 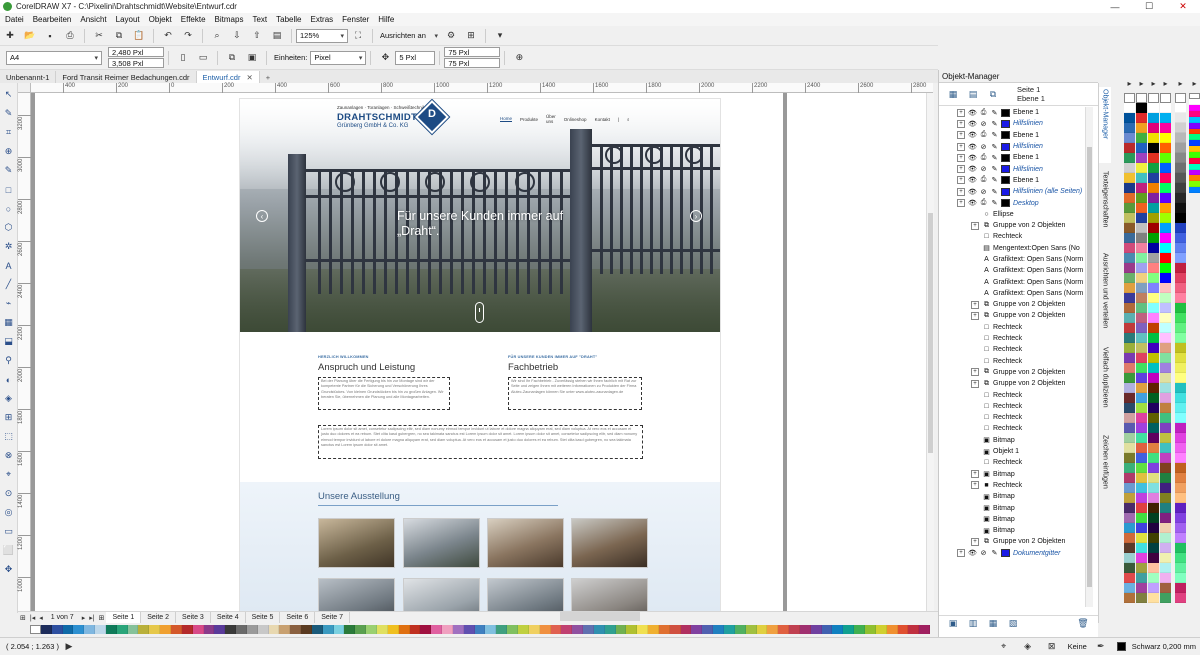 What do you see at coordinates (1012, 530) in the screenshot?
I see `object-tree-row: ▣ Bitmap` at bounding box center [1012, 530].